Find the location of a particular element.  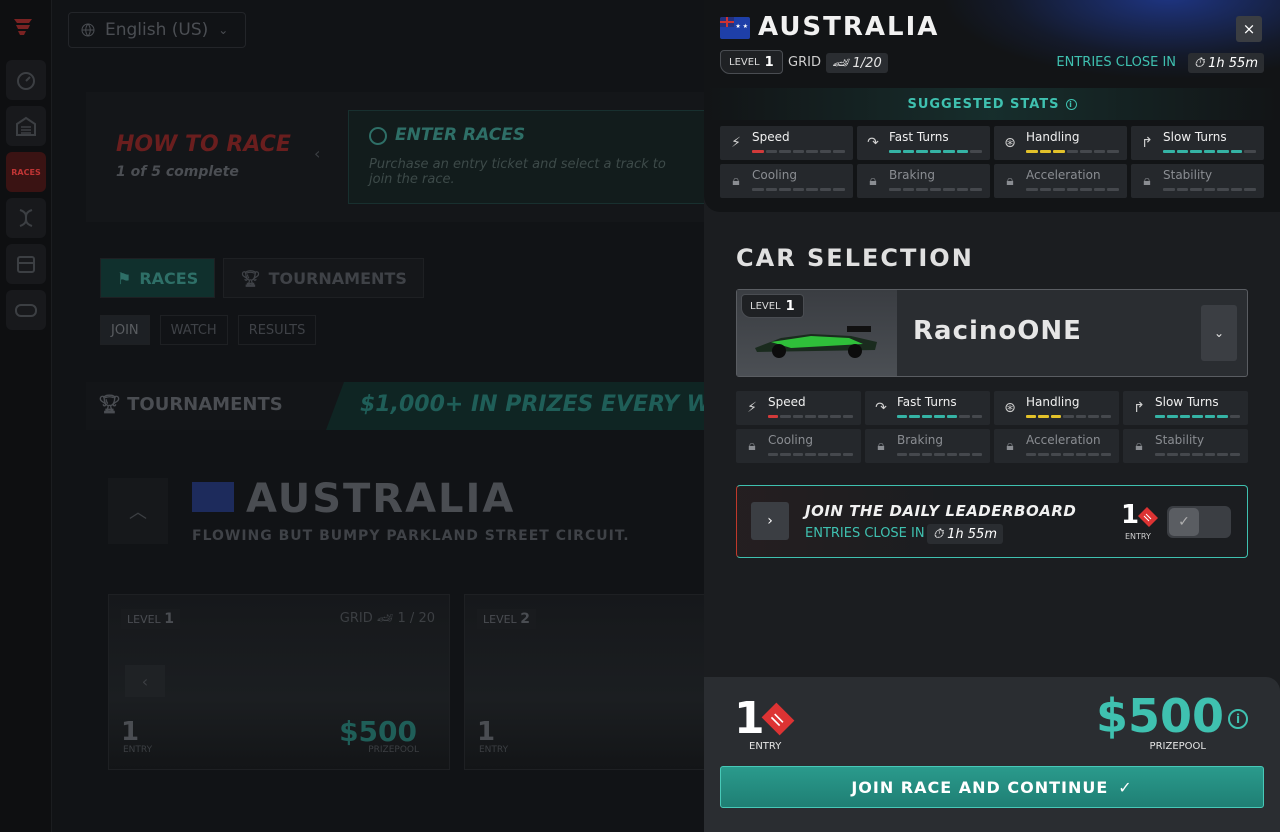

car-image: LEVEL 1 is located at coordinates (817, 333).